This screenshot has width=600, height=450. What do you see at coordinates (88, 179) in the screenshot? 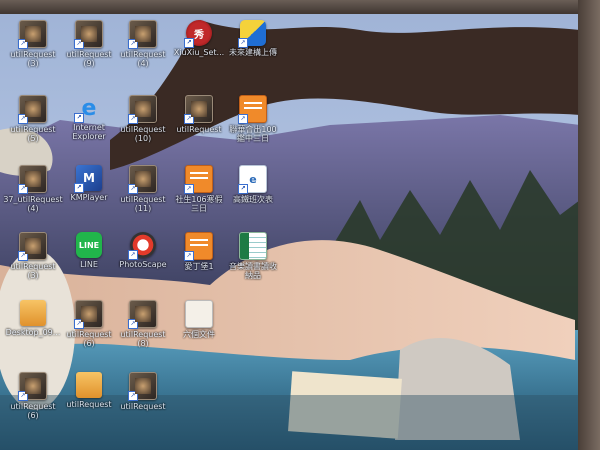
I see `kmplayer-icon: M ↗` at bounding box center [88, 179].